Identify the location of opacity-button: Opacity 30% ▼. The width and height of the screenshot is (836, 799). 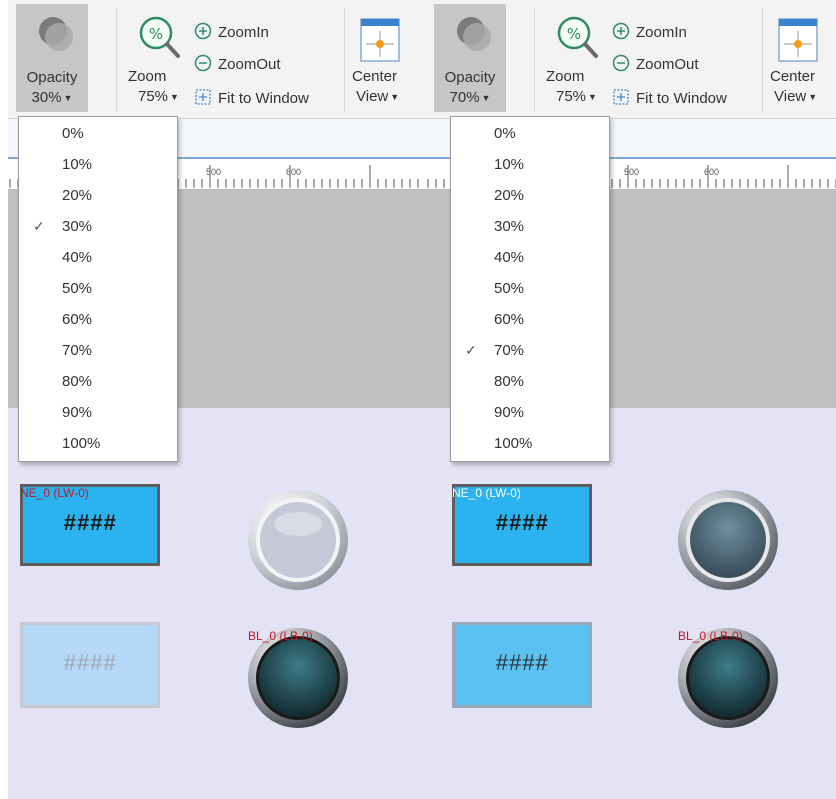
(52, 58).